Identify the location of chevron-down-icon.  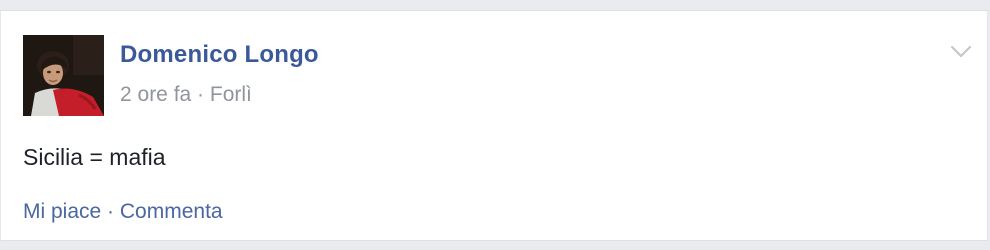
(961, 51).